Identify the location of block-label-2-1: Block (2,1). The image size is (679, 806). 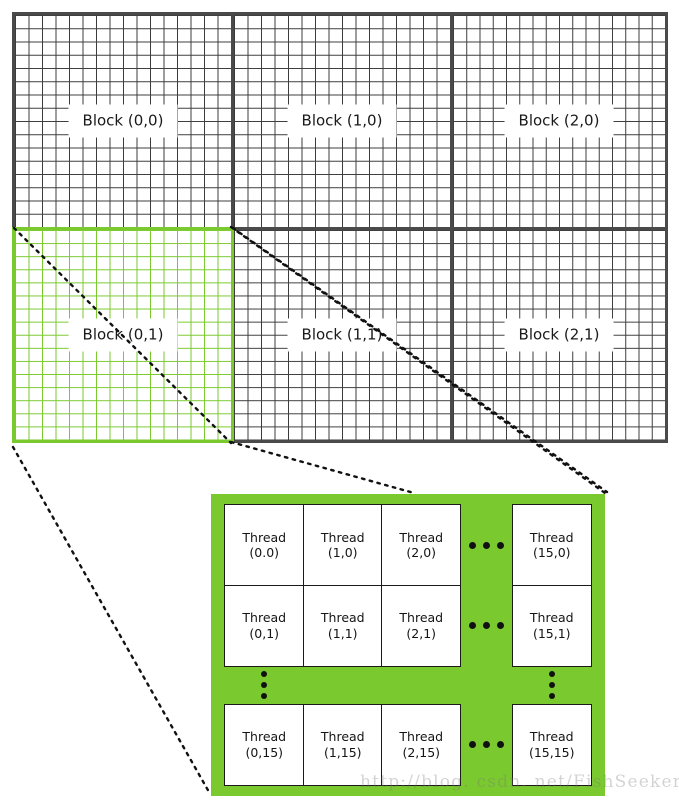
(559, 335).